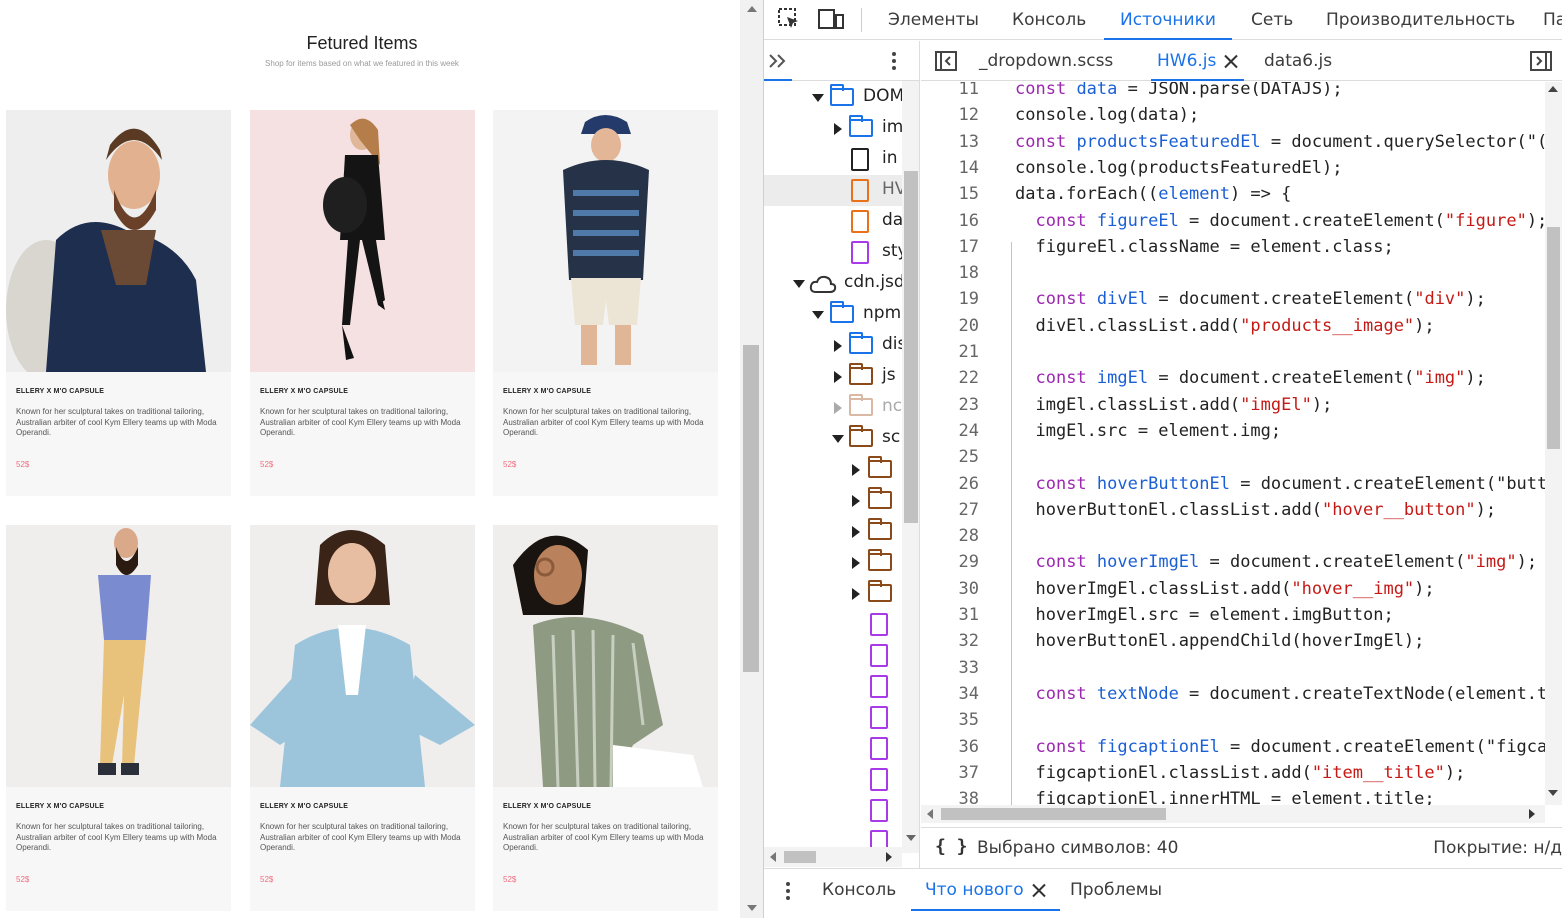  Describe the element at coordinates (752, 9) in the screenshot. I see `scroll-up-icon` at that location.